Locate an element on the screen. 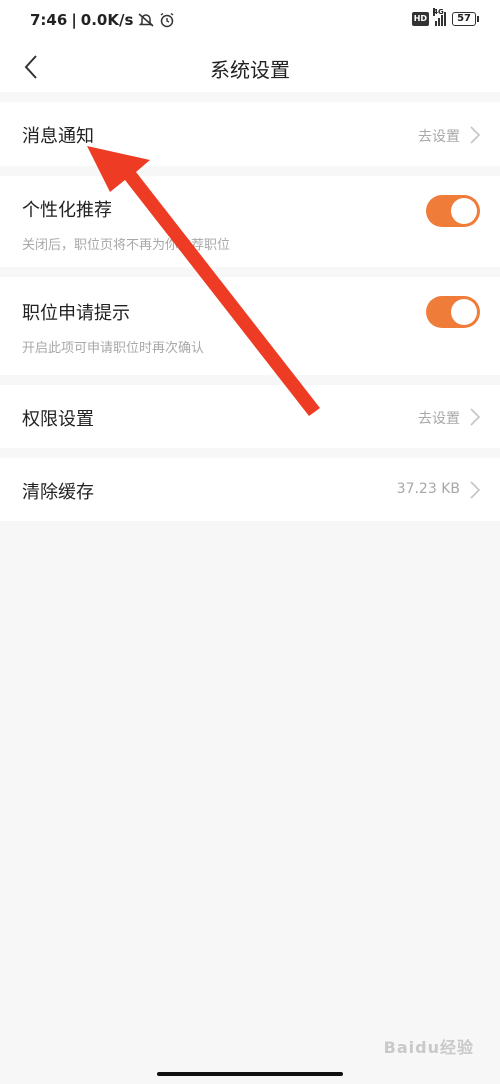 This screenshot has height=1084, width=500. apply-prompt-label: 职位申请提示 is located at coordinates (76, 313).